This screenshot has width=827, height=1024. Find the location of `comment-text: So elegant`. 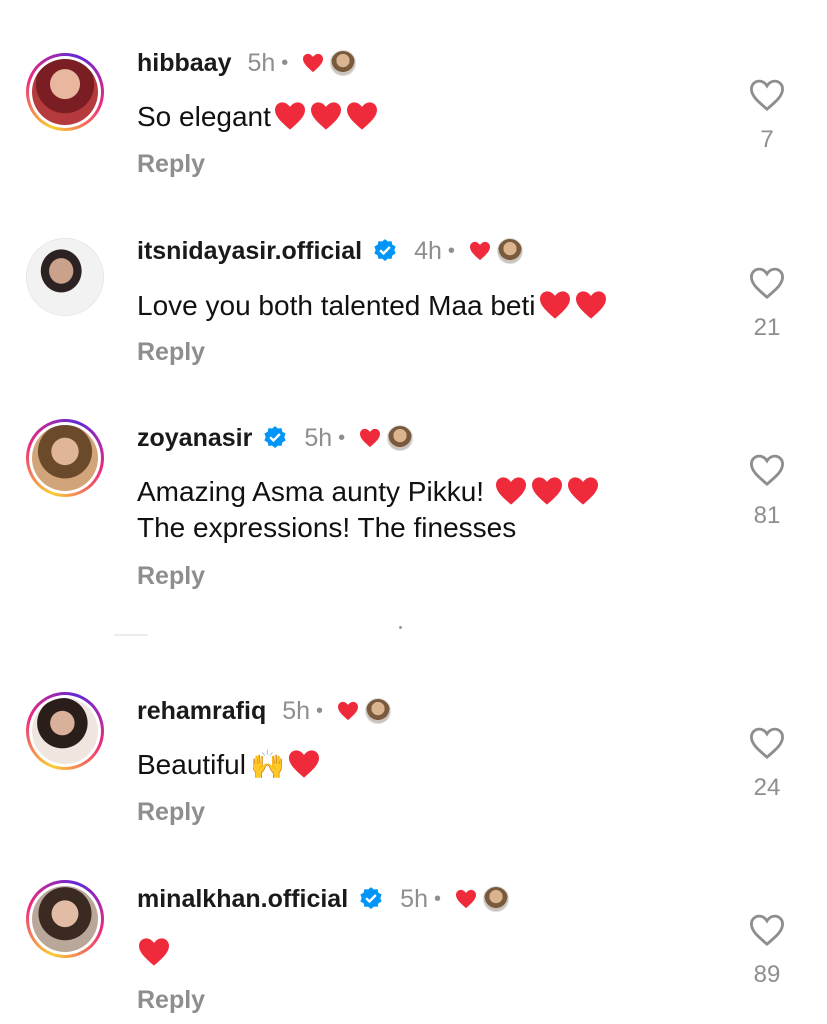

comment-text: So elegant is located at coordinates (258, 117).